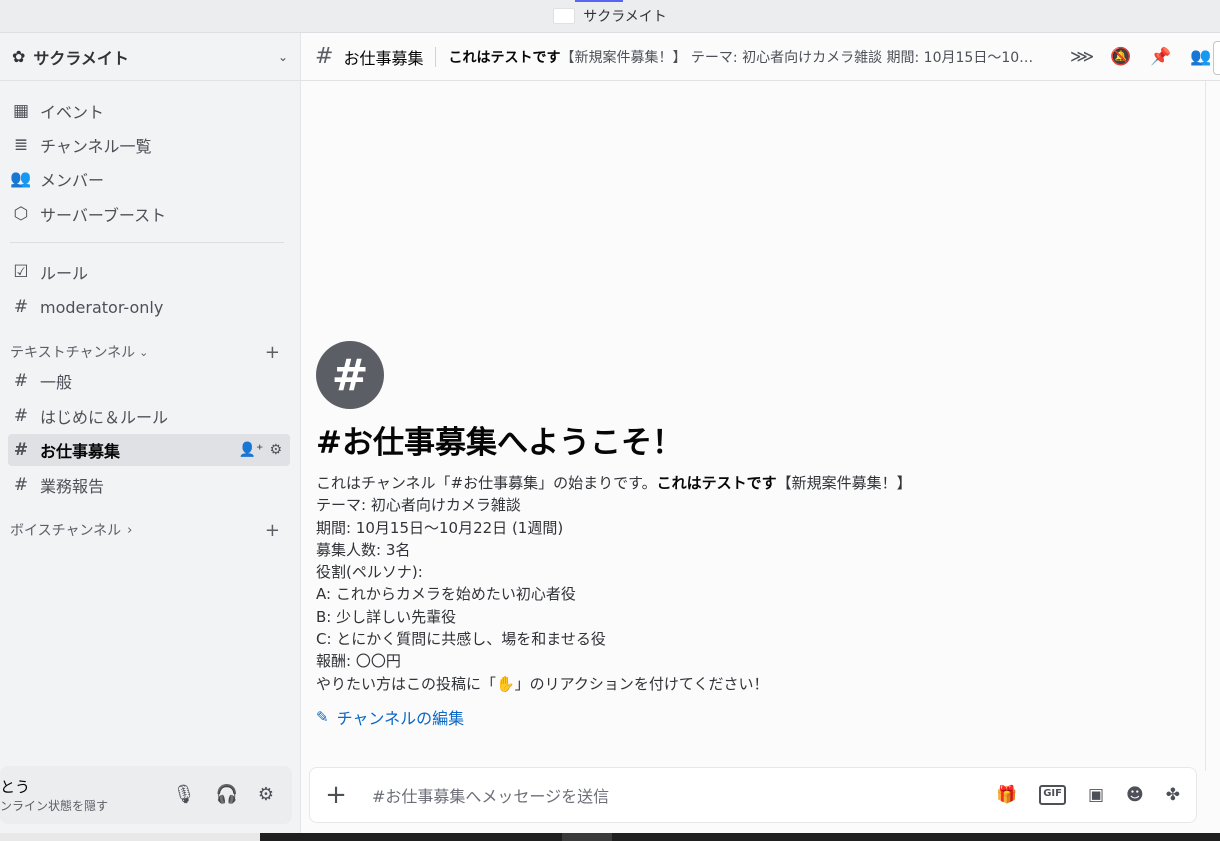 The width and height of the screenshot is (1220, 841). I want to click on topic-bold: これはテストです, so click(504, 57).